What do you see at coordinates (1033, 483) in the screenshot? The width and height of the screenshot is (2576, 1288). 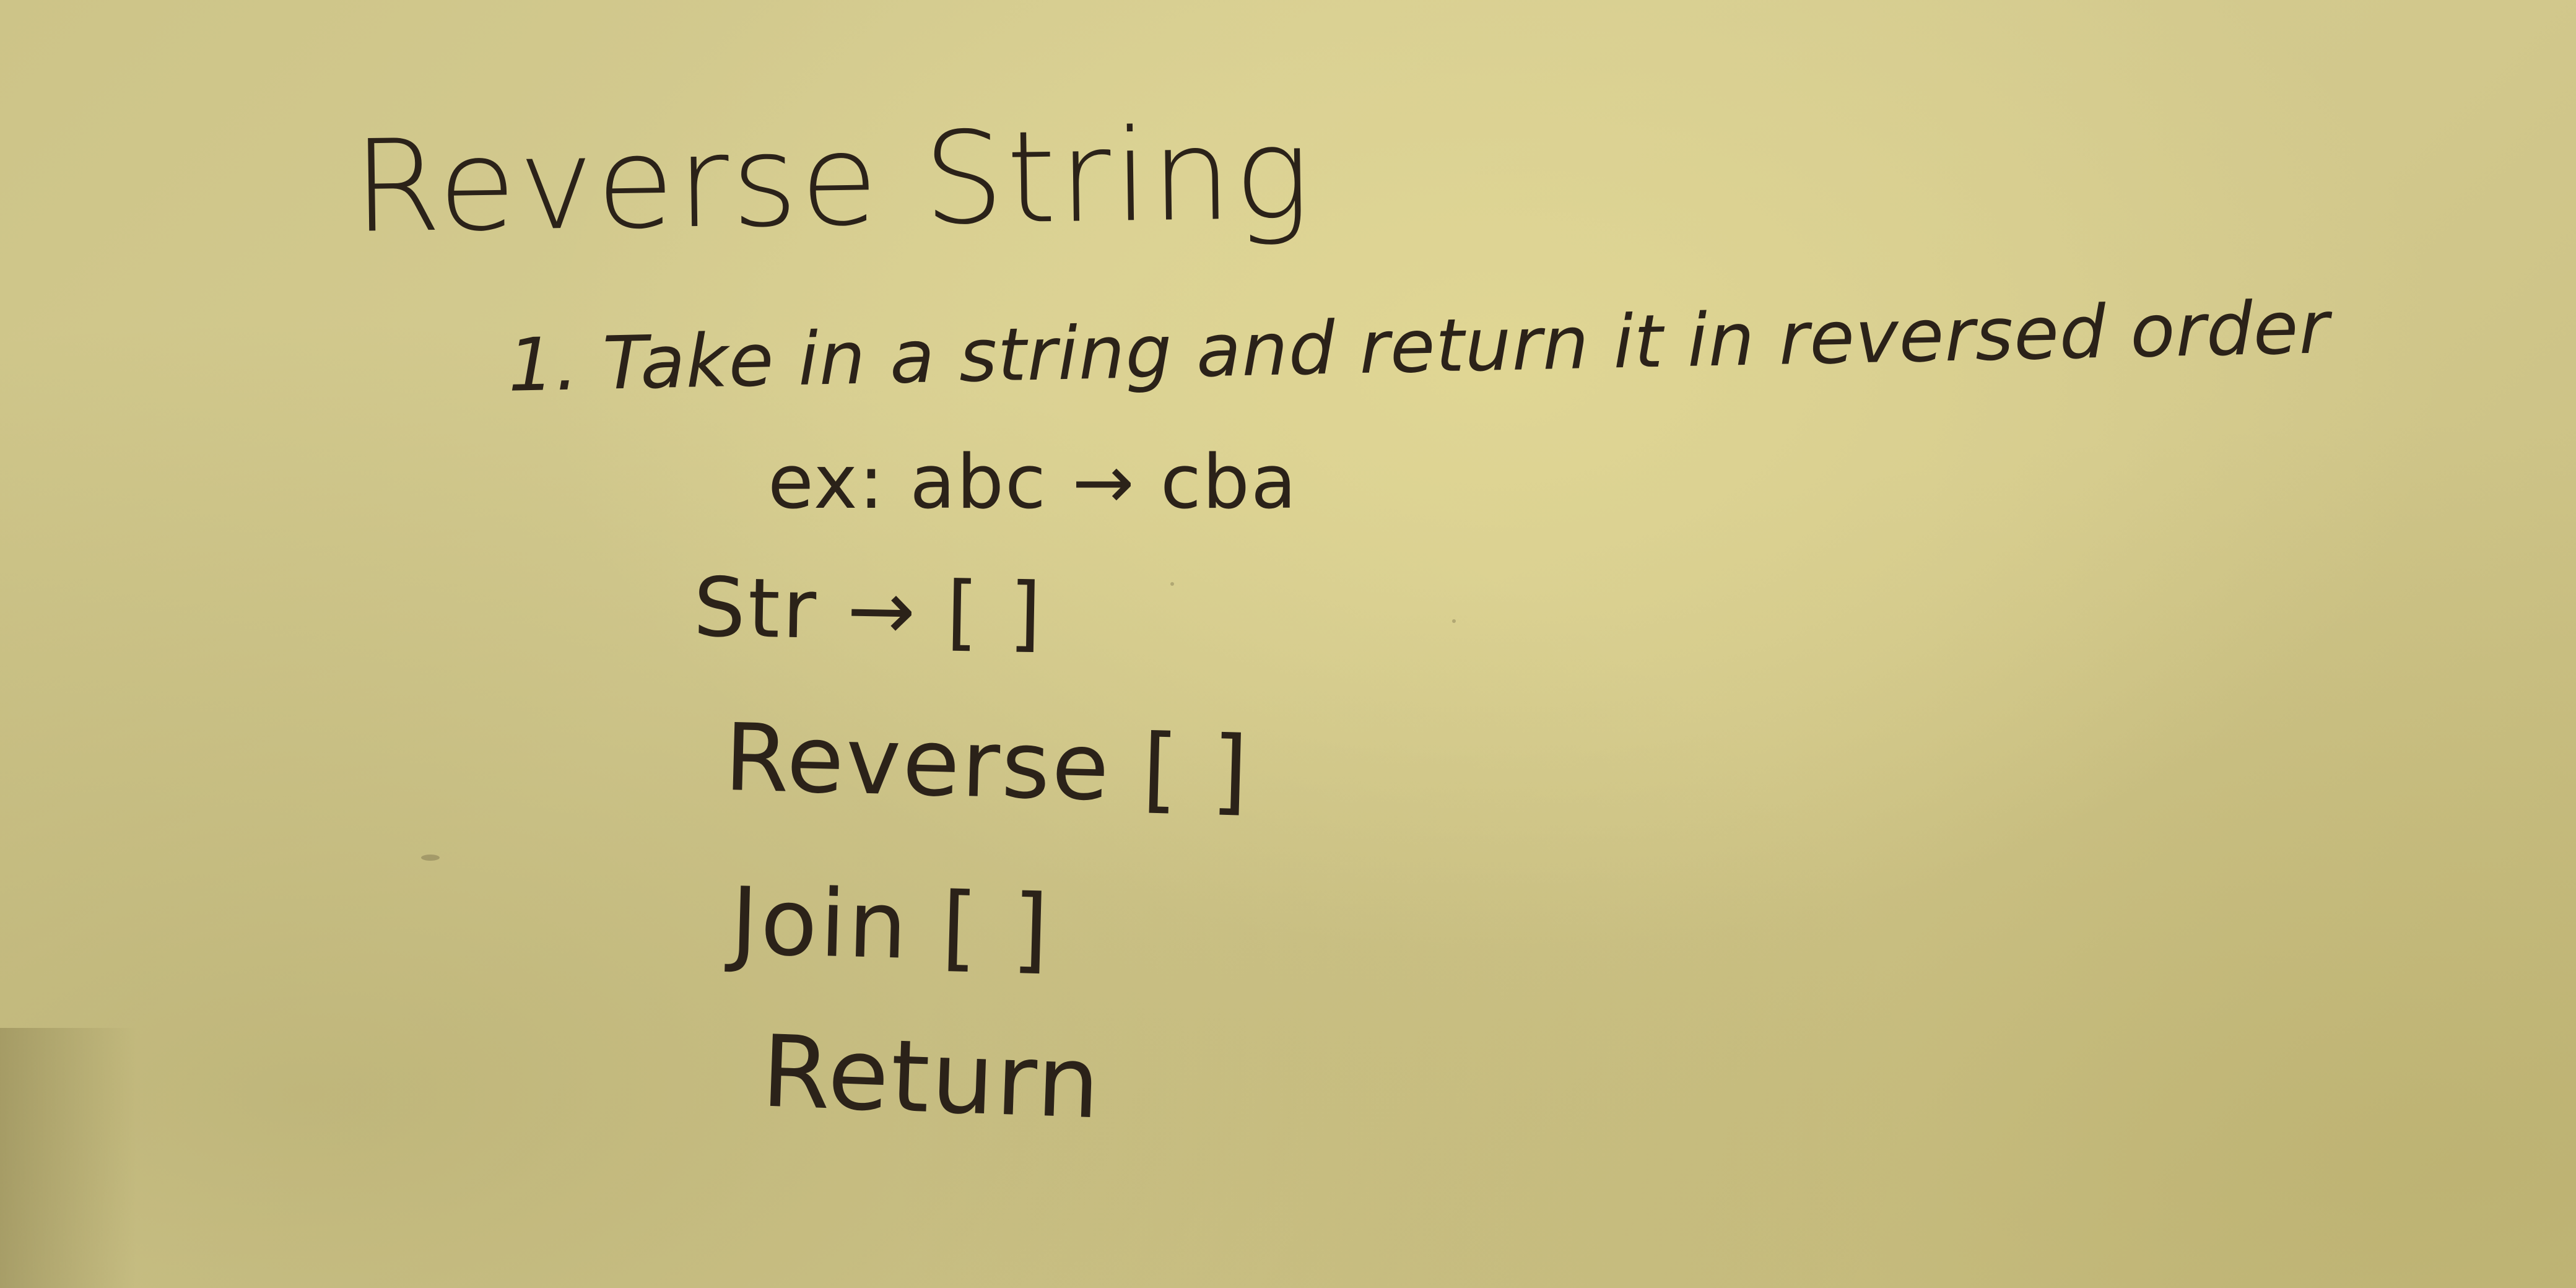 I see `example-text: ex: abc → cba` at bounding box center [1033, 483].